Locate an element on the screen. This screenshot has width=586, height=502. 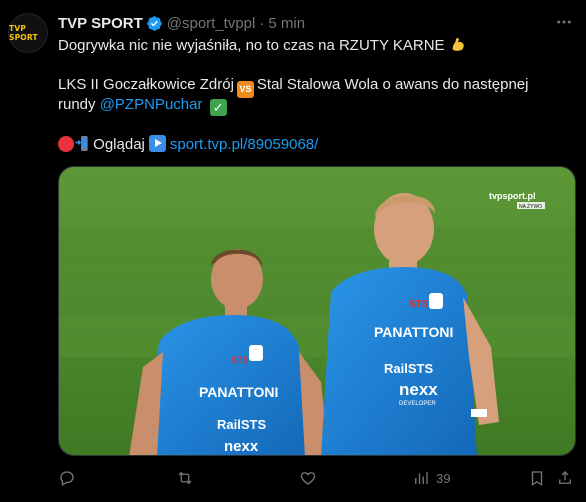
reply-icon is located at coordinates (67, 478).